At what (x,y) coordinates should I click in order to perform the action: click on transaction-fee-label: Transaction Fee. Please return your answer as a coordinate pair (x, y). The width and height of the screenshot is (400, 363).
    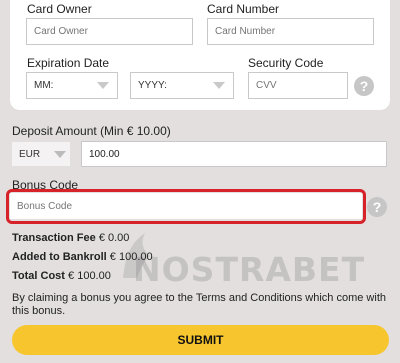
    Looking at the image, I should click on (54, 238).